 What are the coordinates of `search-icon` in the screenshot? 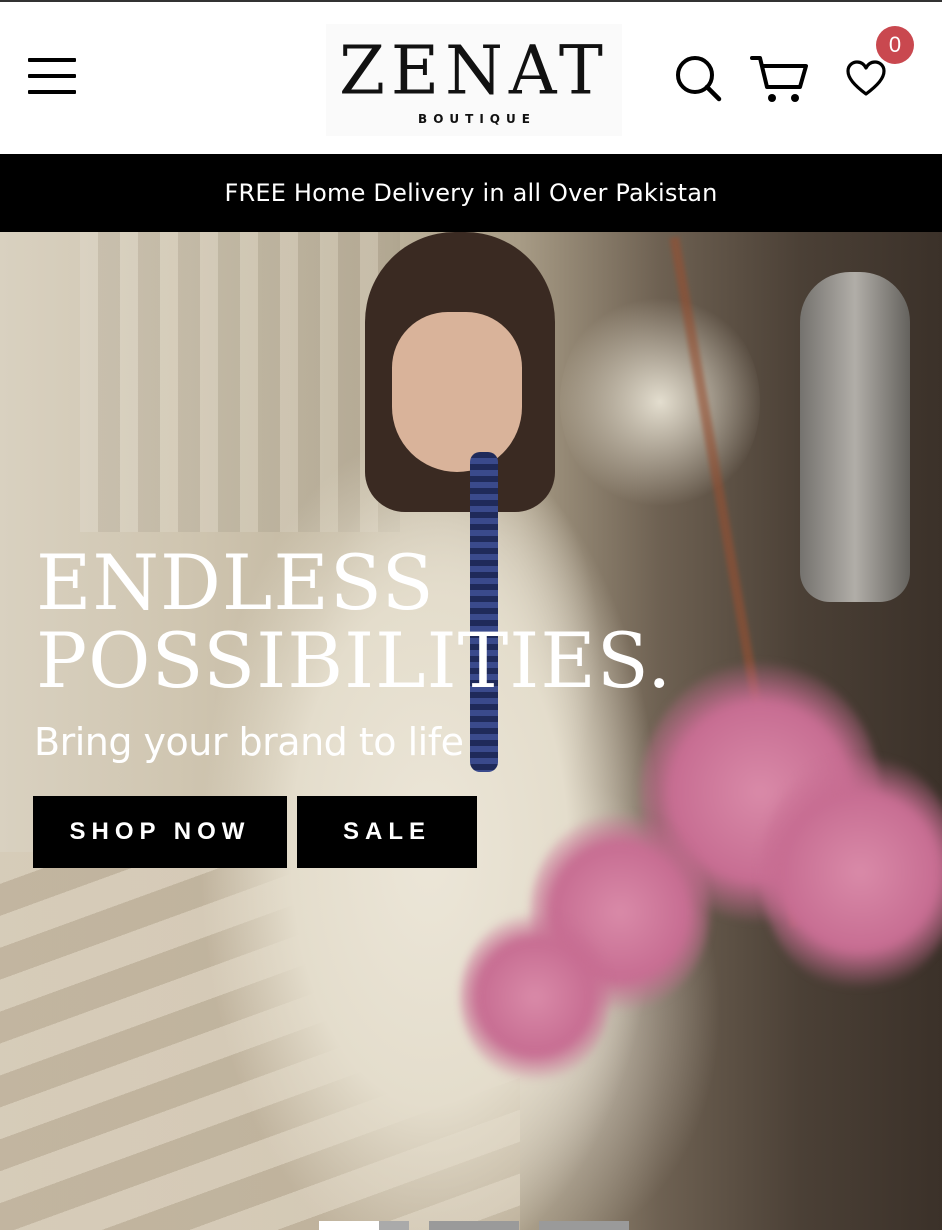 It's located at (698, 78).